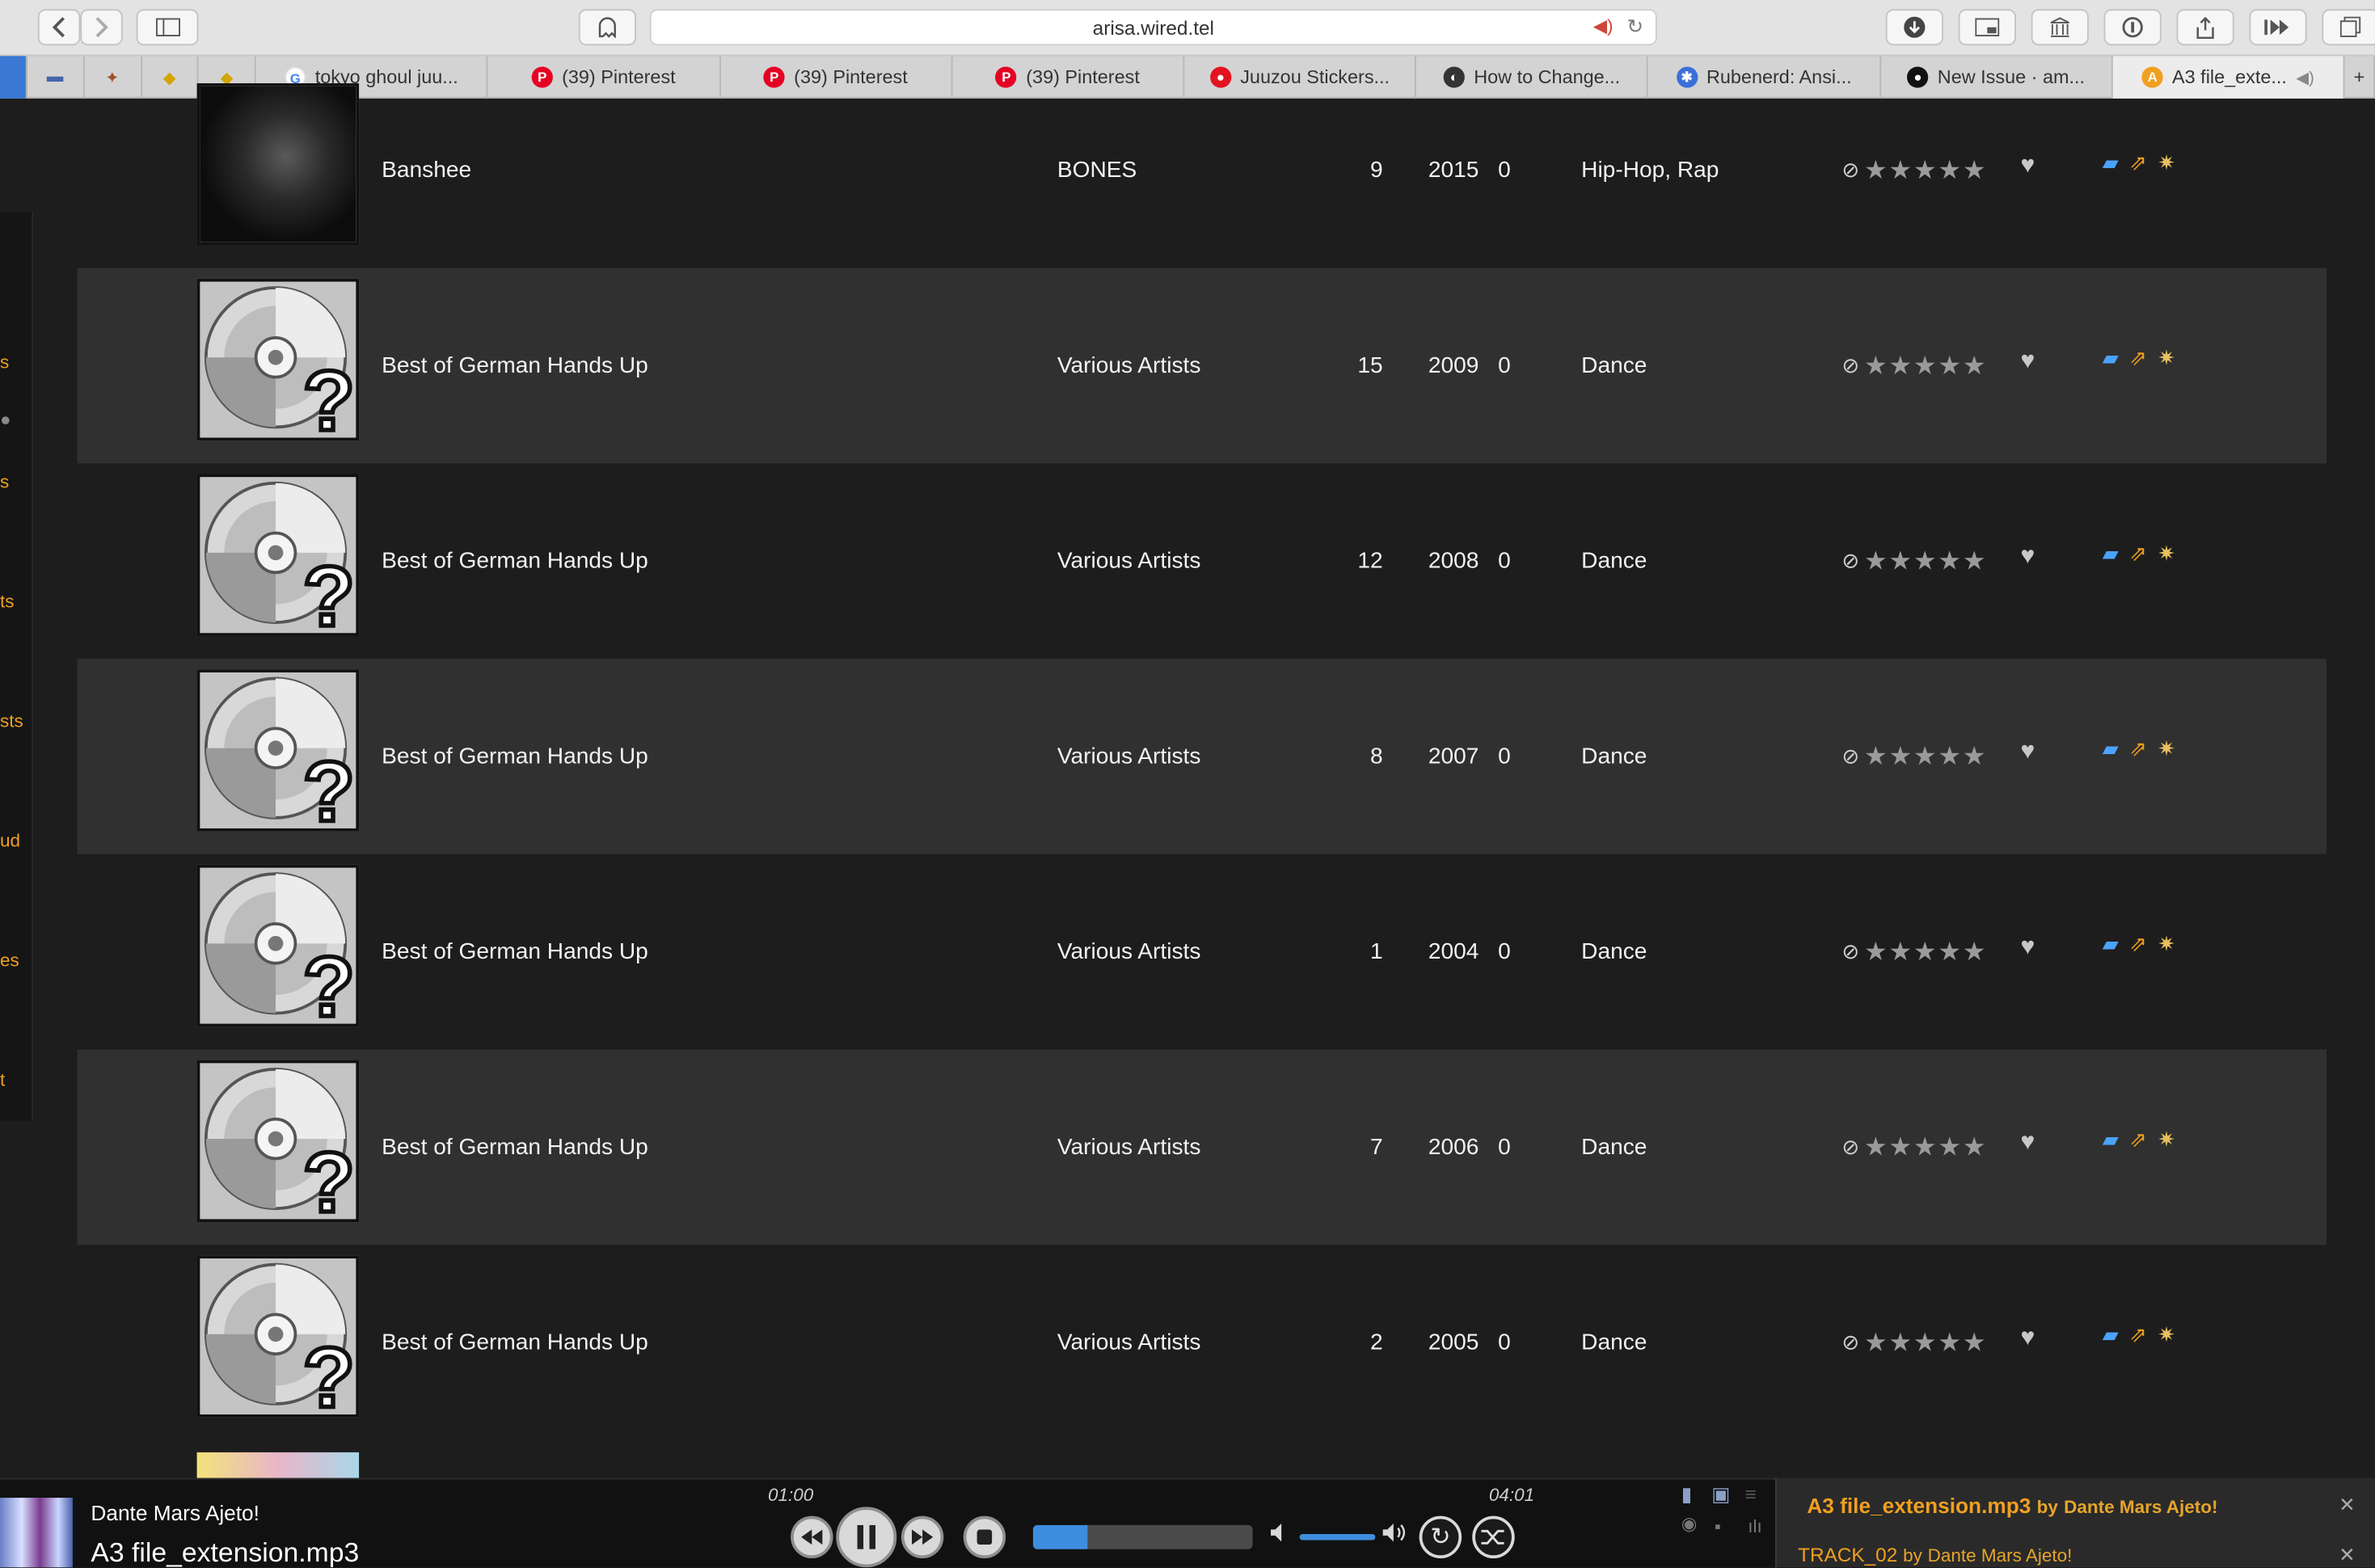  What do you see at coordinates (1755, 1526) in the screenshot?
I see `equalizer-icon: ılı` at bounding box center [1755, 1526].